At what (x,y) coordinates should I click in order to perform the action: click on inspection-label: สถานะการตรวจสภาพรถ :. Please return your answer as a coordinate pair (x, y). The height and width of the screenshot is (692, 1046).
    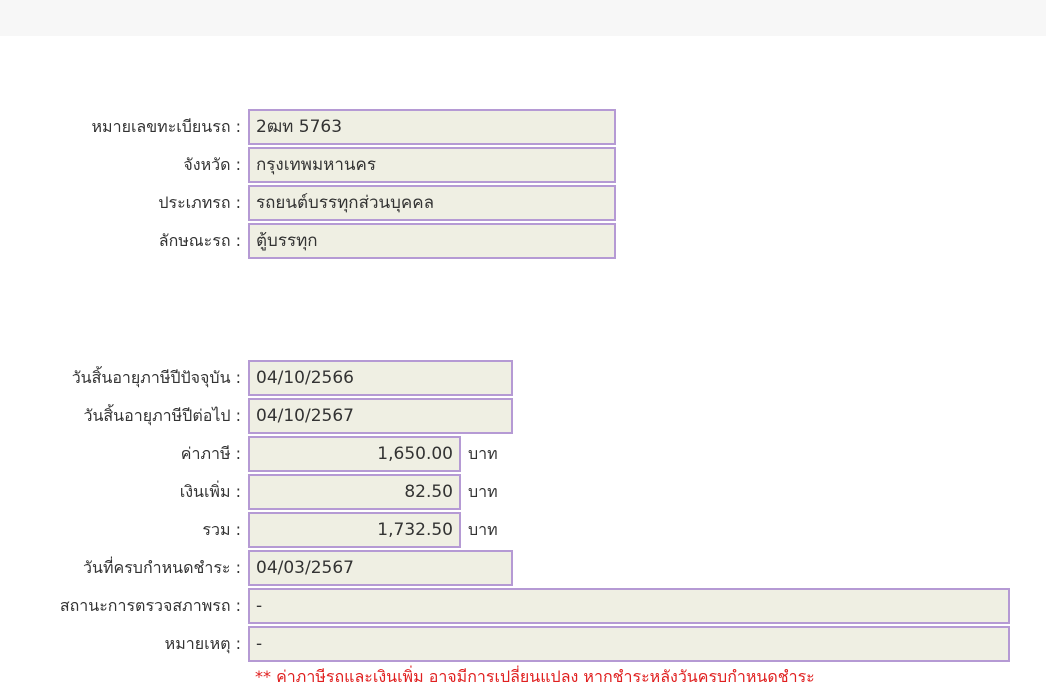
    Looking at the image, I should click on (150, 605).